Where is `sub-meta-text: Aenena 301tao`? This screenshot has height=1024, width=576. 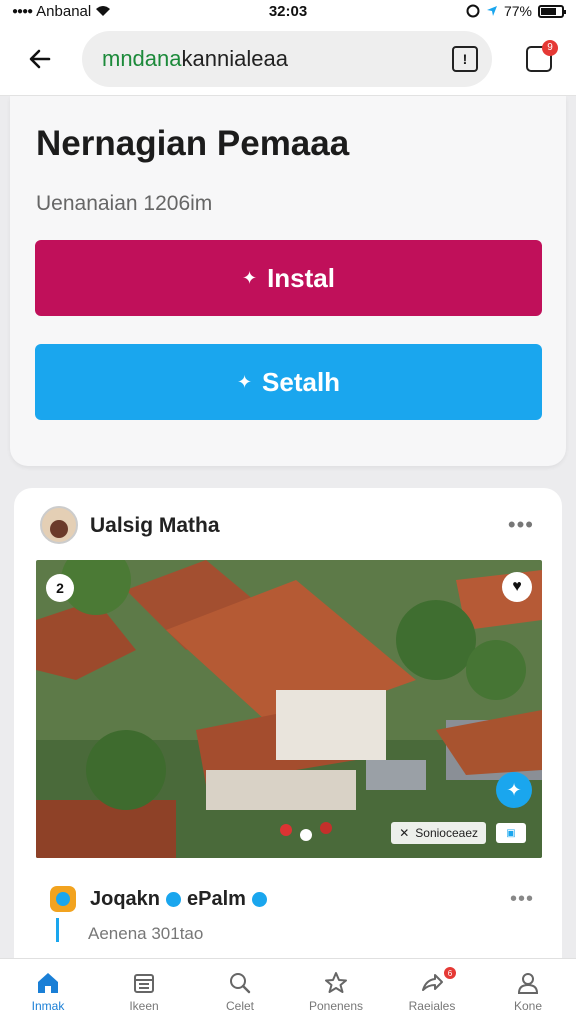 sub-meta-text: Aenena 301tao is located at coordinates (146, 933).